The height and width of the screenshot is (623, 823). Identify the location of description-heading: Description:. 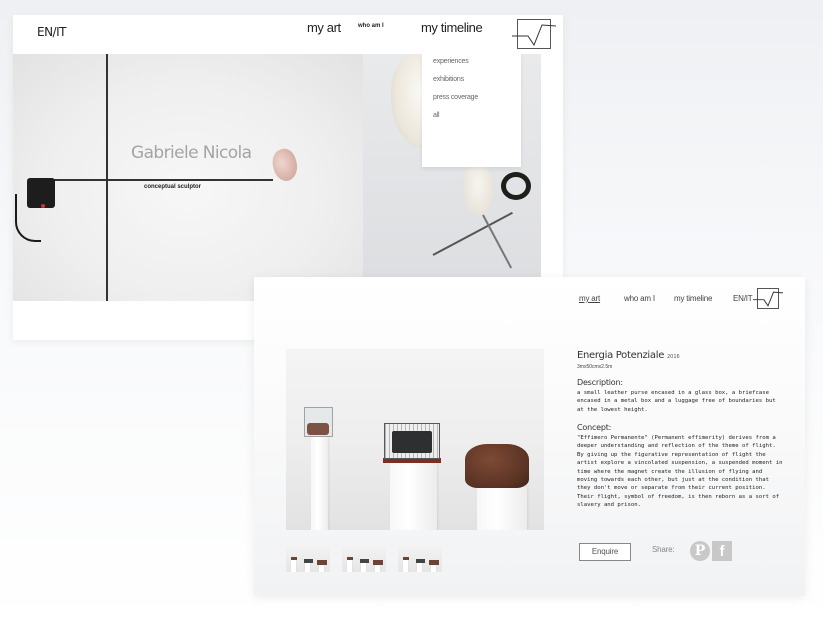
(600, 382).